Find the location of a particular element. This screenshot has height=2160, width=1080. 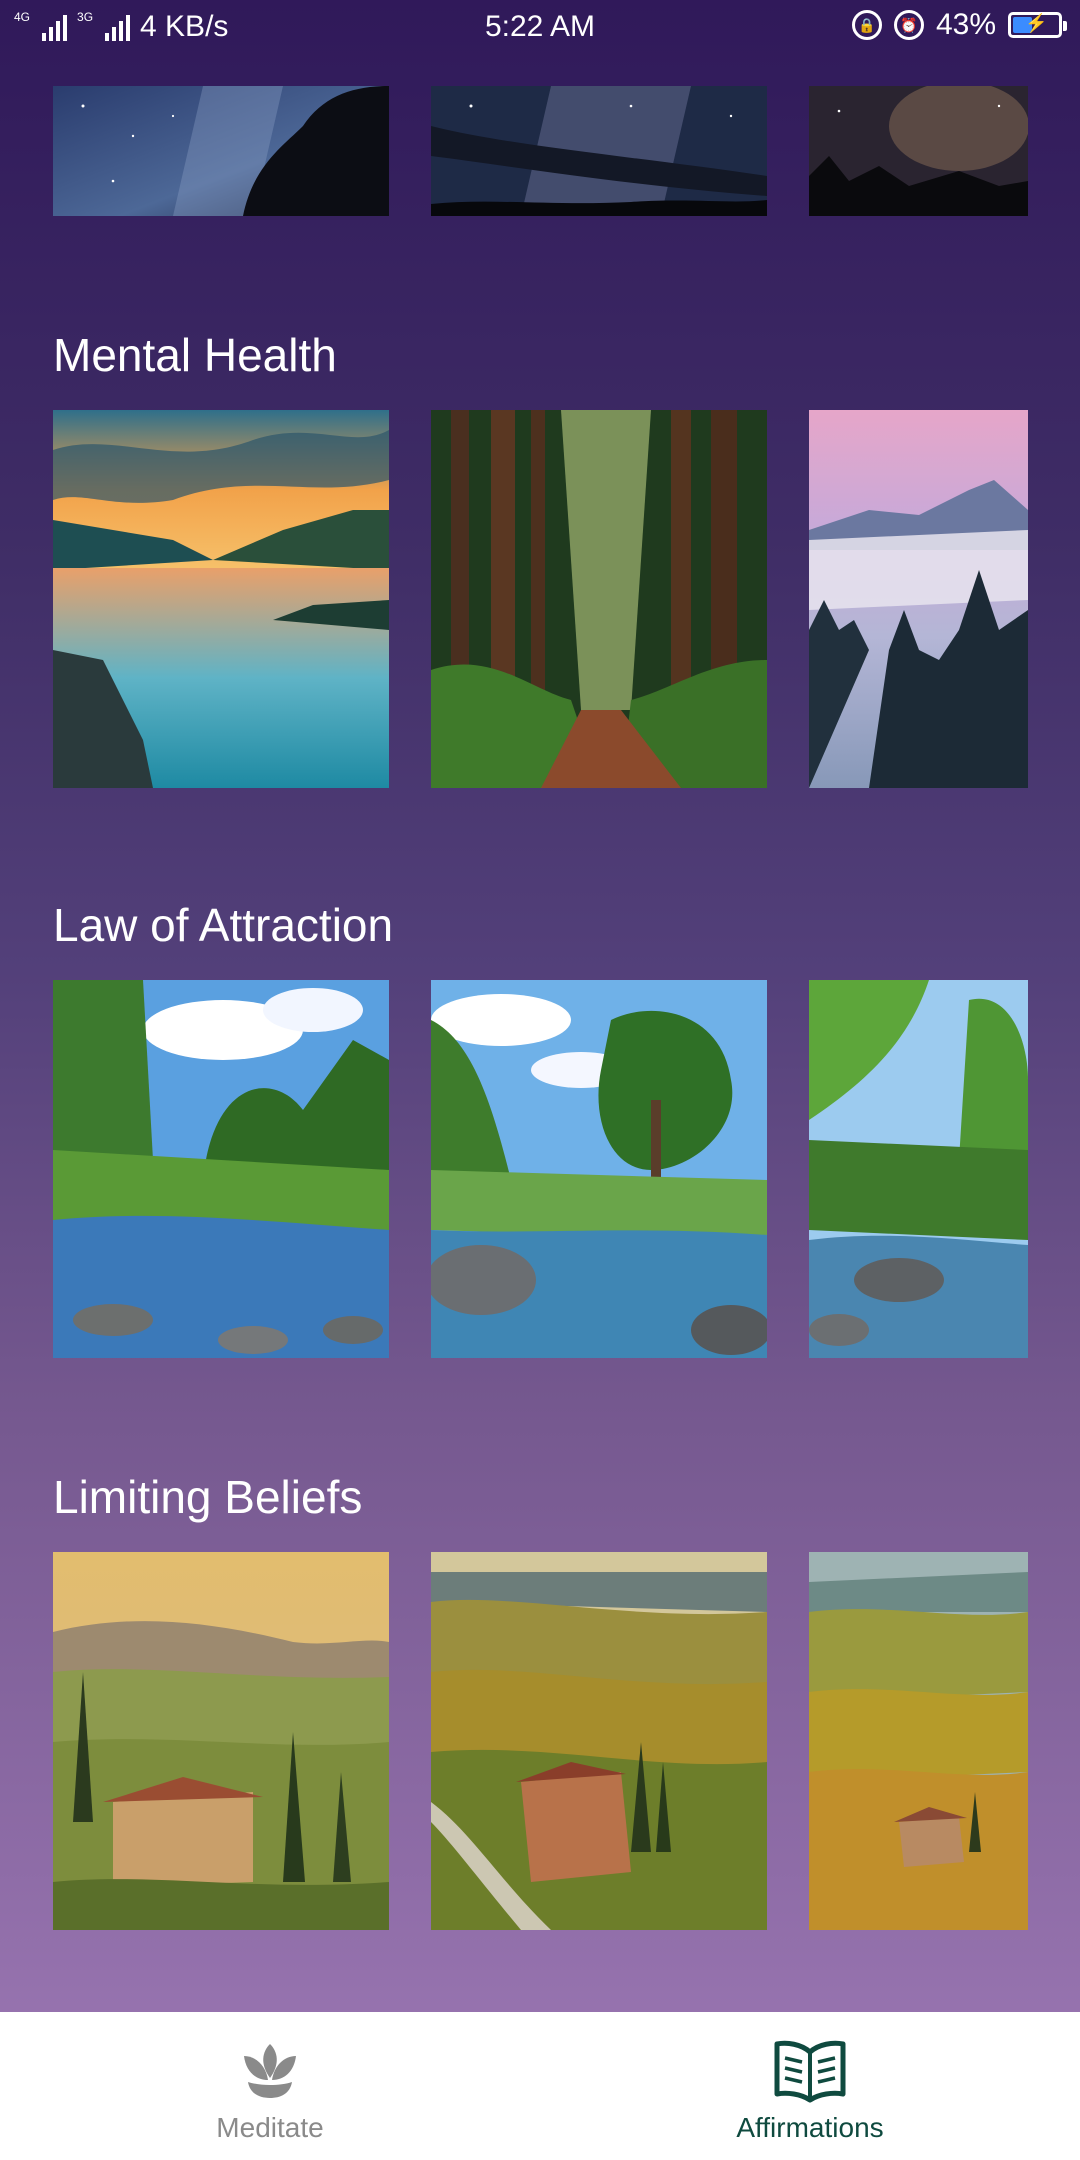

limiting-beliefs-card-golden-valley is located at coordinates (918, 1741).